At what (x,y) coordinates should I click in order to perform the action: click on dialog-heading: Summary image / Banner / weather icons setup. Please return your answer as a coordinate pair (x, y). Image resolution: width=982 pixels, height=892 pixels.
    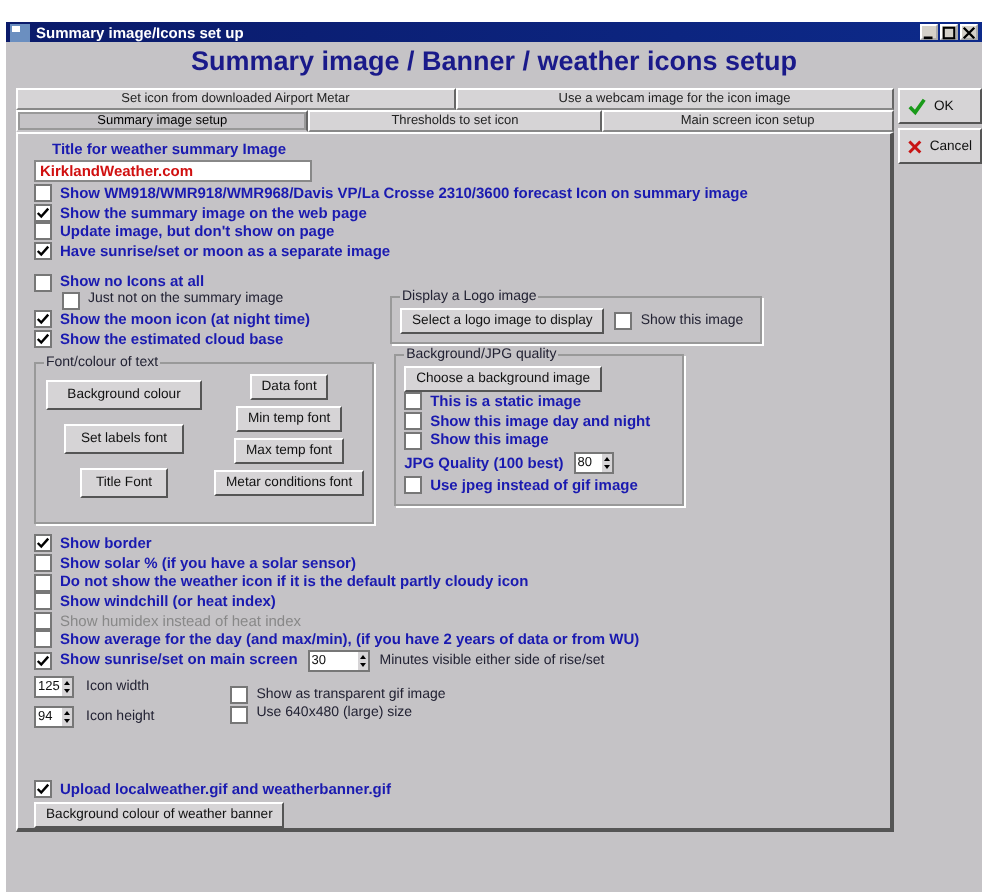
    Looking at the image, I should click on (494, 62).